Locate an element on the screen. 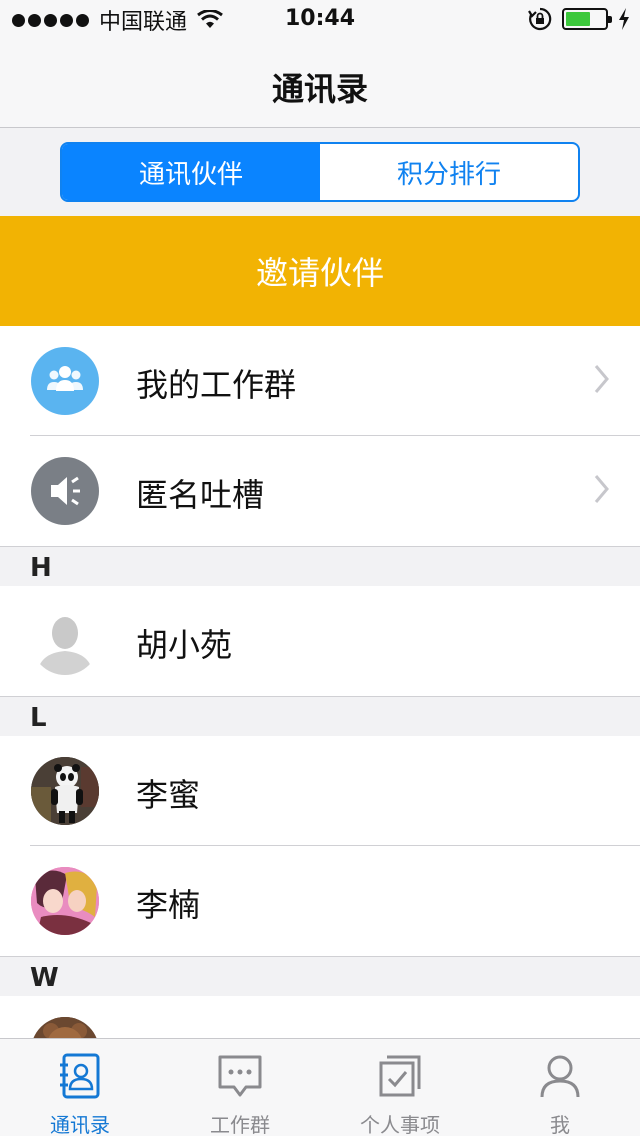  tab-label: 我 is located at coordinates (560, 1124).